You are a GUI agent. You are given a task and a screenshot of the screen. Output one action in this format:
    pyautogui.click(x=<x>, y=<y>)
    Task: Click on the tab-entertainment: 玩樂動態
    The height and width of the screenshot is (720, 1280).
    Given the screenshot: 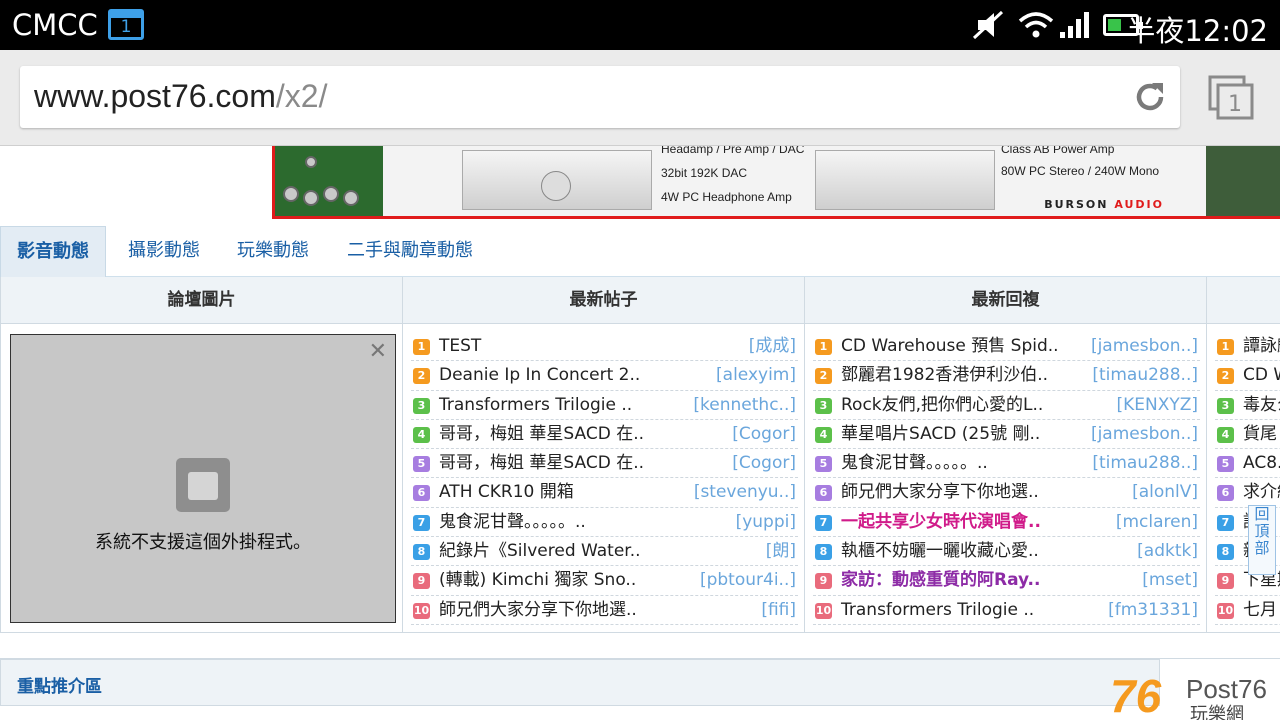 What is the action you would take?
    pyautogui.click(x=273, y=251)
    